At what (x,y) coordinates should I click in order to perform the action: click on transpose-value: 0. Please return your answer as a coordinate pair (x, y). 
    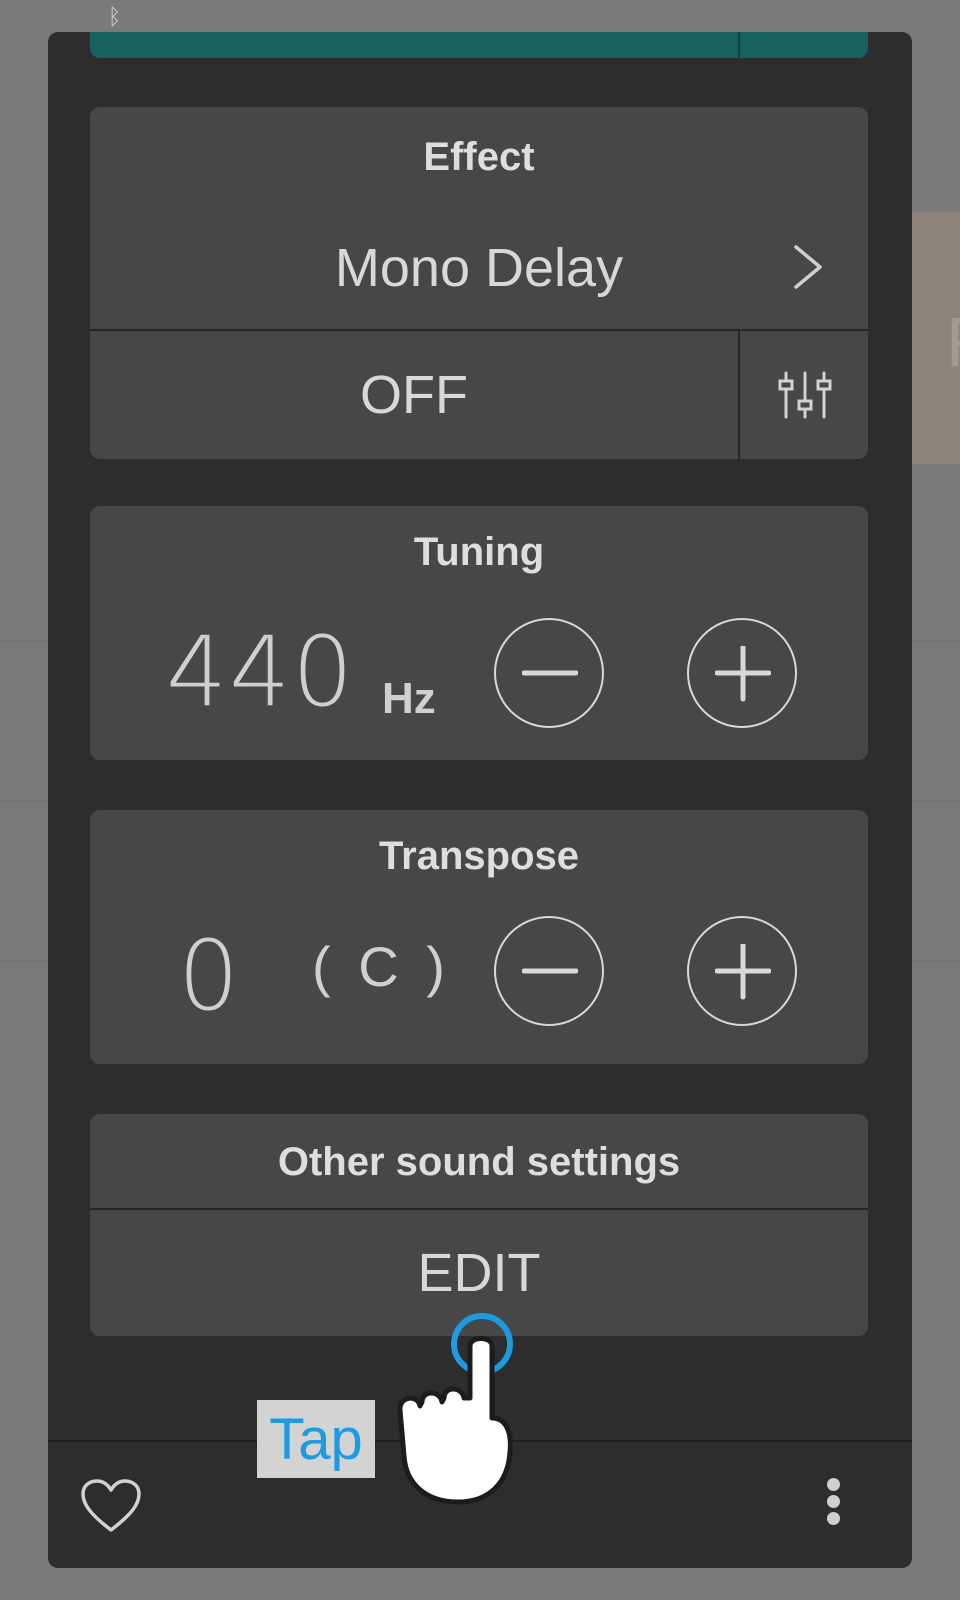
    Looking at the image, I should click on (210, 976).